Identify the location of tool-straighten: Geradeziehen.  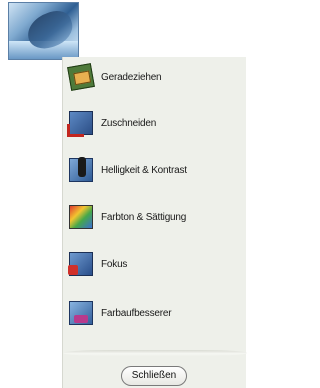
(154, 77).